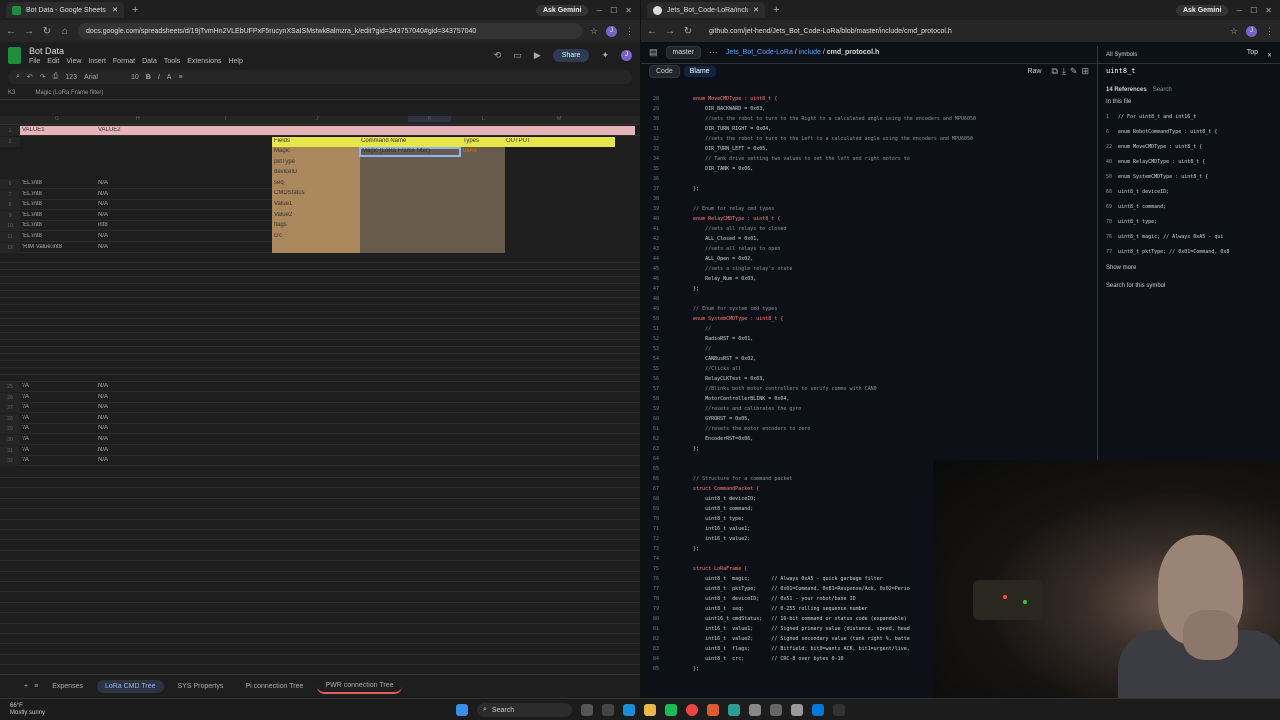  I want to click on table-row: 32 '/A N/A, so click(320, 461).